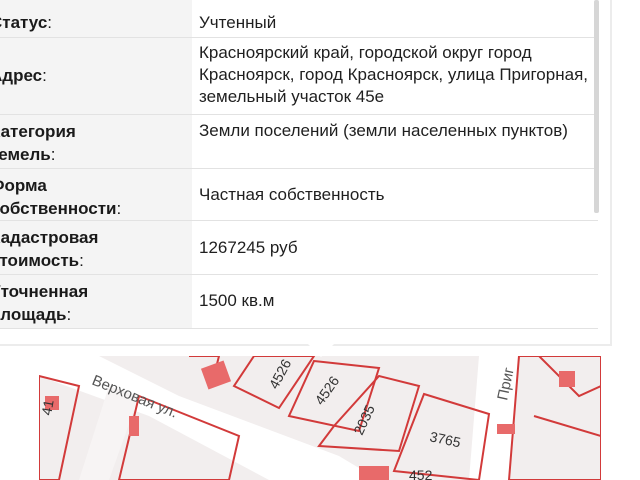 The width and height of the screenshot is (640, 480). Describe the element at coordinates (395, 195) in the screenshot. I see `ownership-value: Частная собственность` at that location.